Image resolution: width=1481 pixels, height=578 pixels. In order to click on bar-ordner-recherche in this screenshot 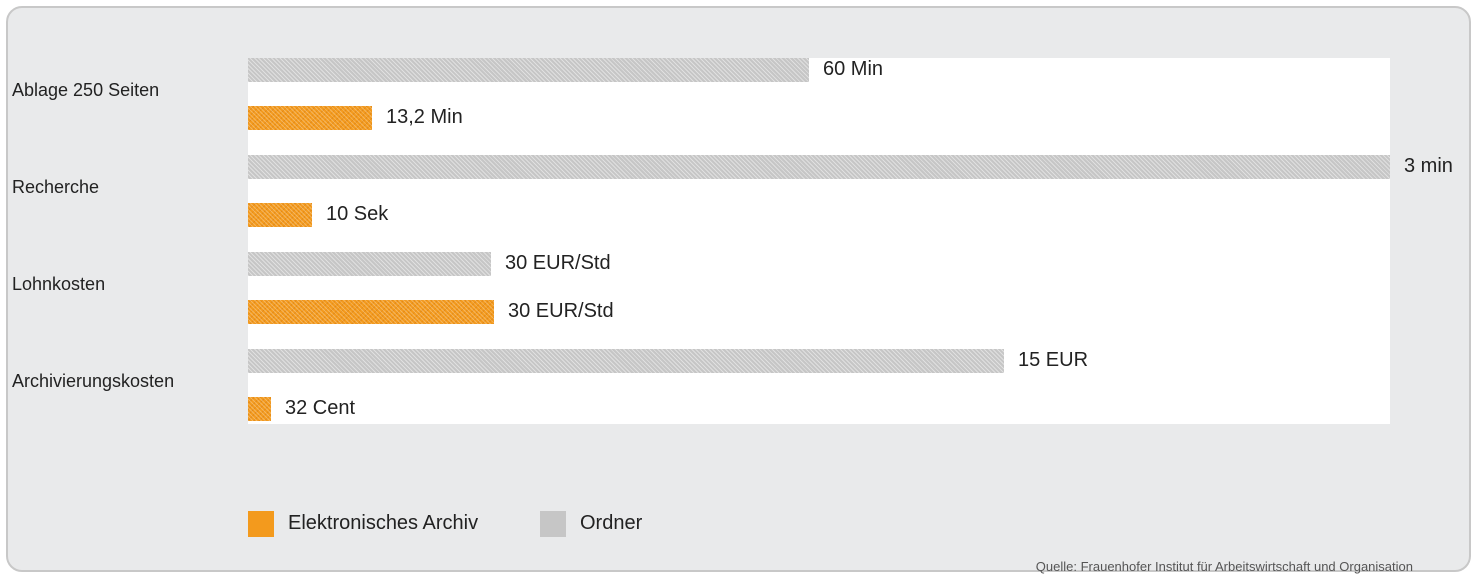, I will do `click(819, 167)`.